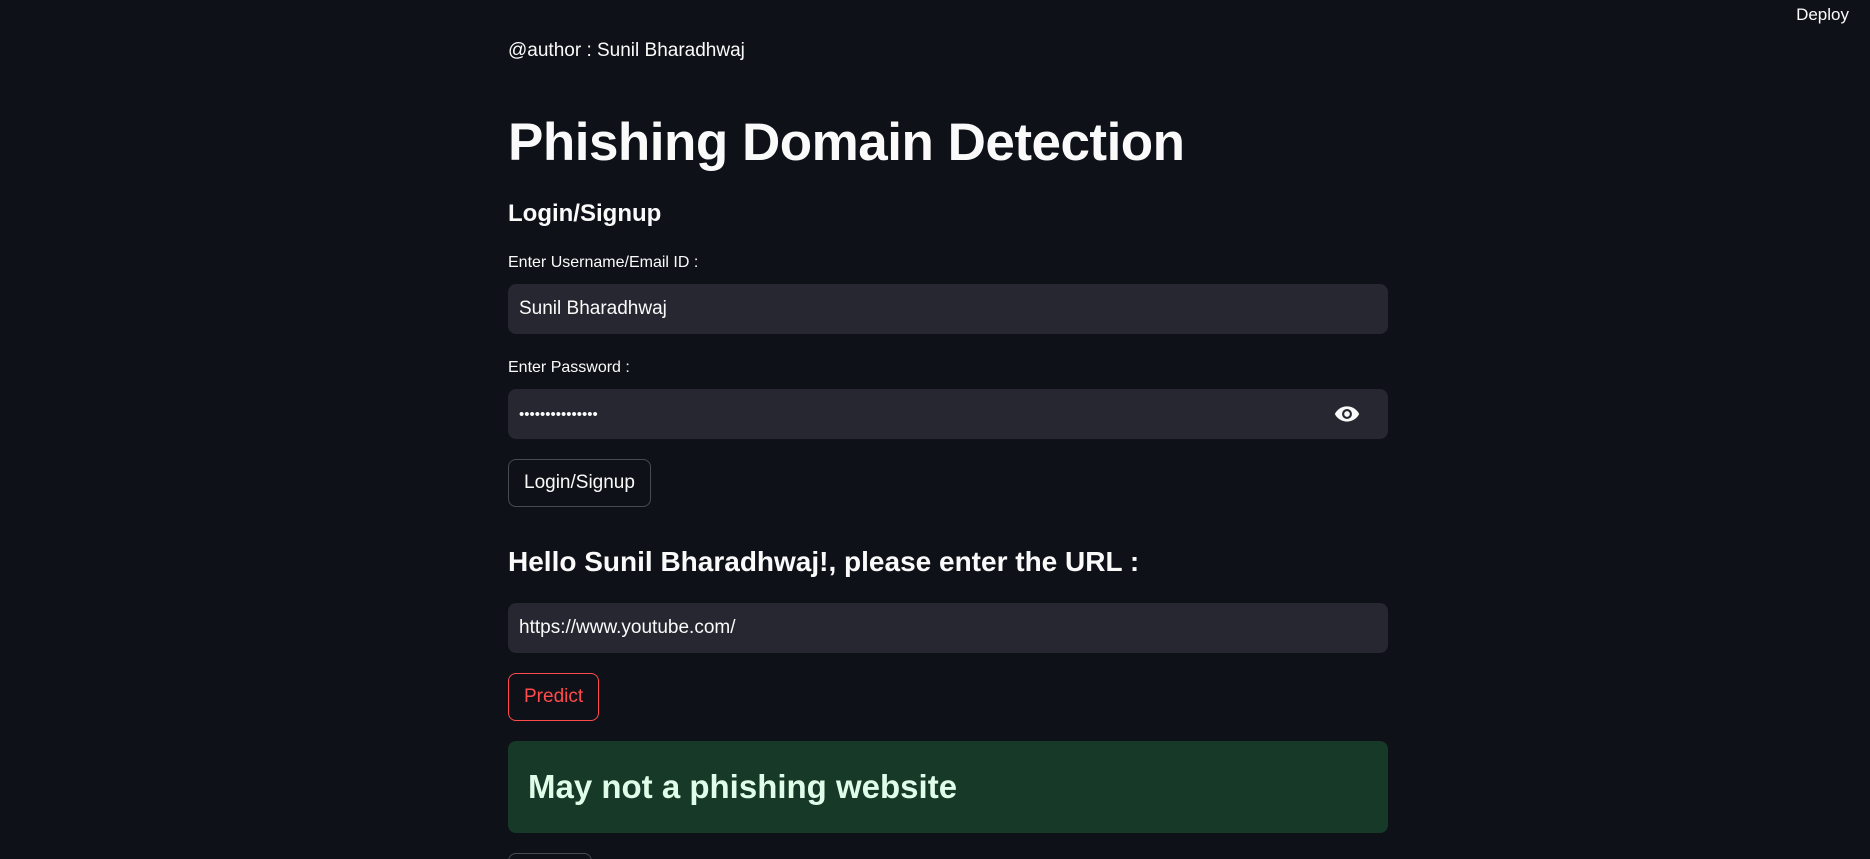 This screenshot has height=859, width=1870. Describe the element at coordinates (585, 213) in the screenshot. I see `login-heading: Login/Signup` at that location.